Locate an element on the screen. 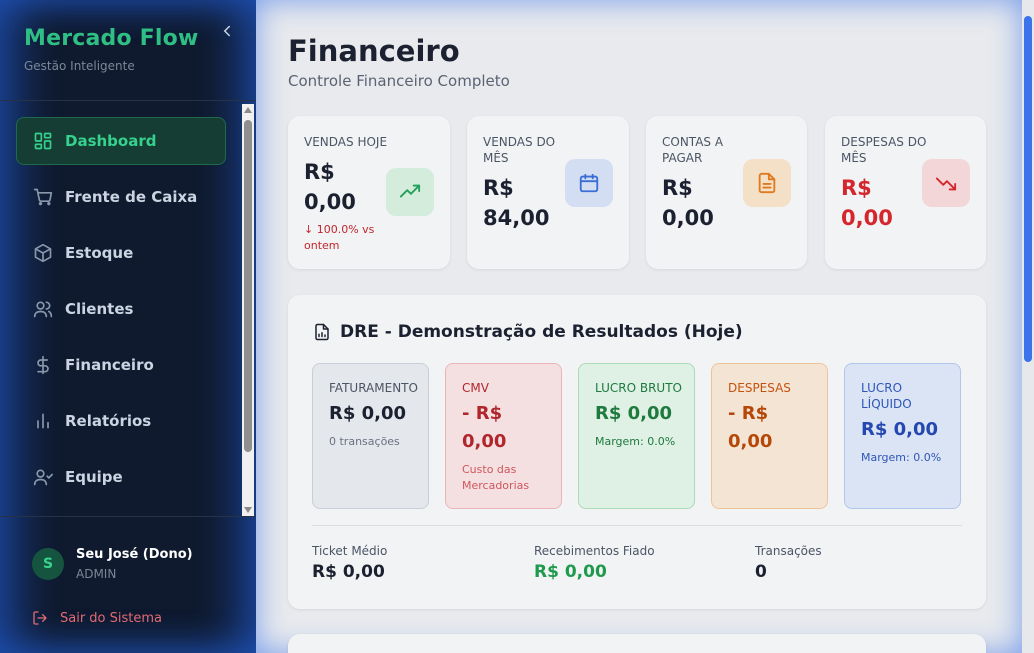 This screenshot has height=653, width=1034. kpi-label: CONTAS A PAGAR is located at coordinates (693, 150).